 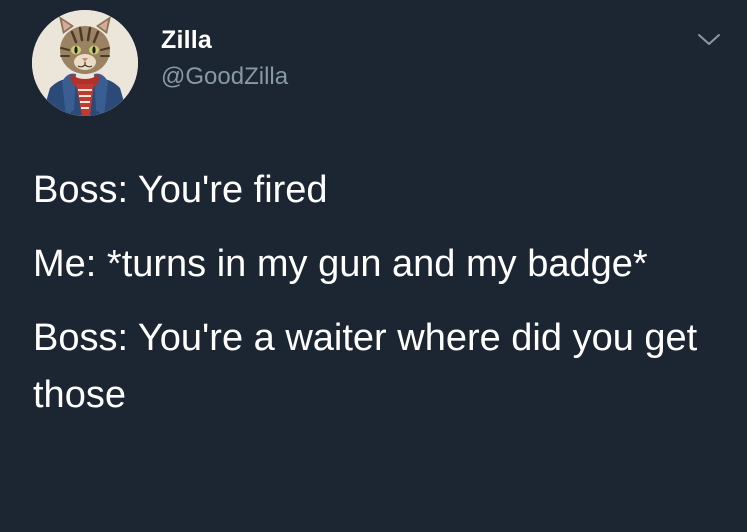 I want to click on chevron-down-icon, so click(x=709, y=40).